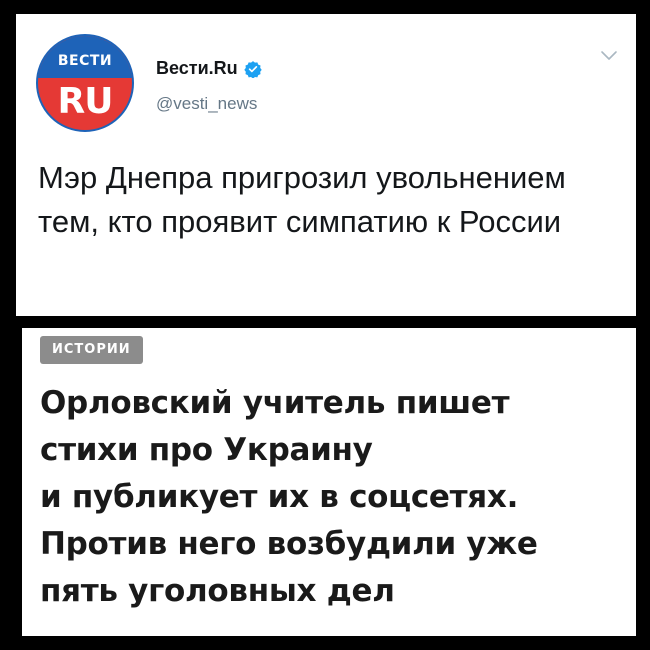 Image resolution: width=650 pixels, height=650 pixels. I want to click on headline-line: пять уголовных дел, so click(217, 591).